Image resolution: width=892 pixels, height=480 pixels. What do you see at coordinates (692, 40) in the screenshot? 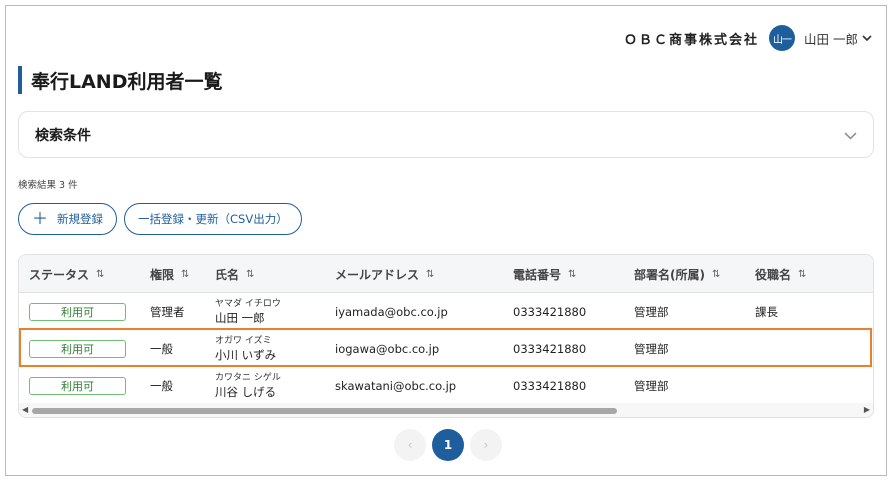
I see `company-name: ＯＢＣ商事株式会社` at bounding box center [692, 40].